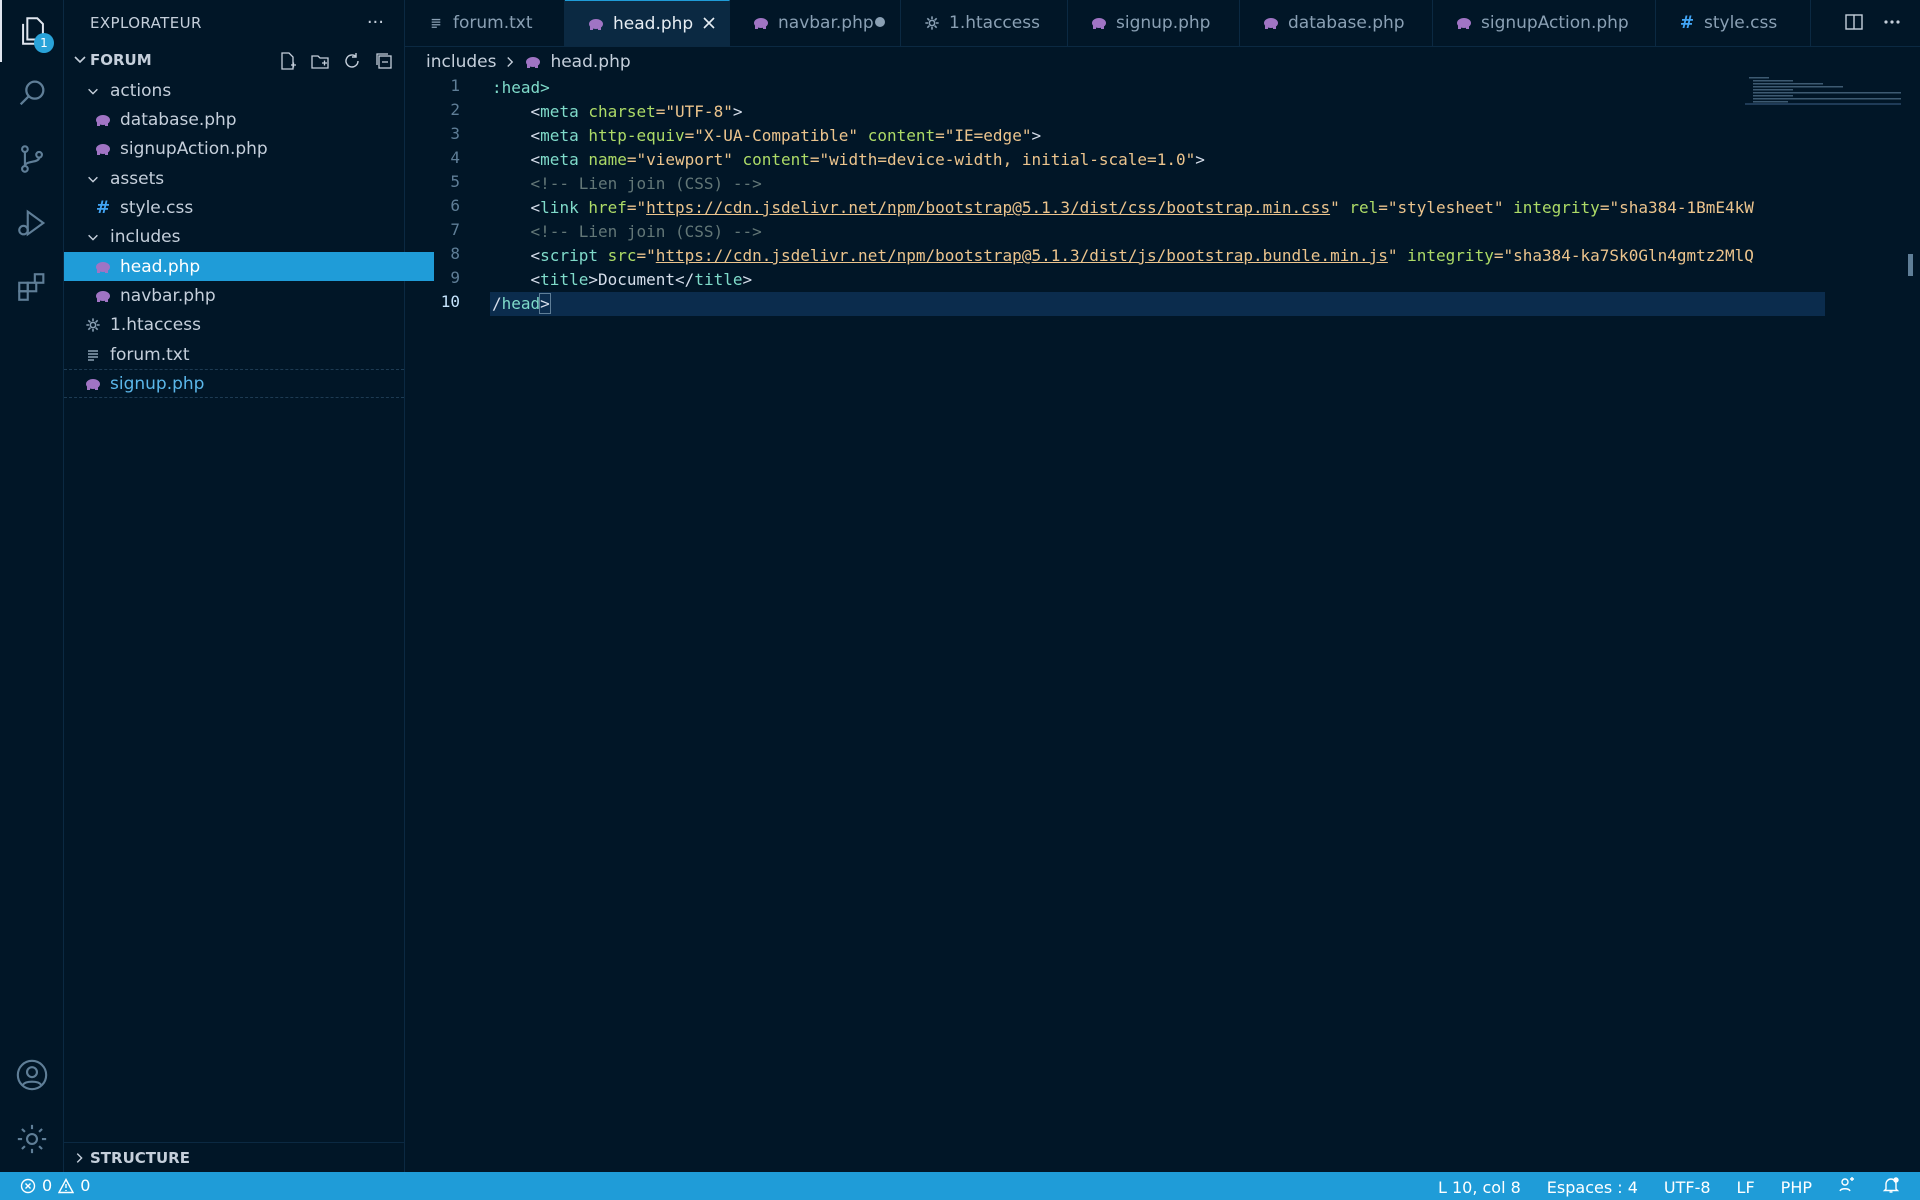 The width and height of the screenshot is (1920, 1200). I want to click on tab-signup-php: signup.php, so click(1154, 23).